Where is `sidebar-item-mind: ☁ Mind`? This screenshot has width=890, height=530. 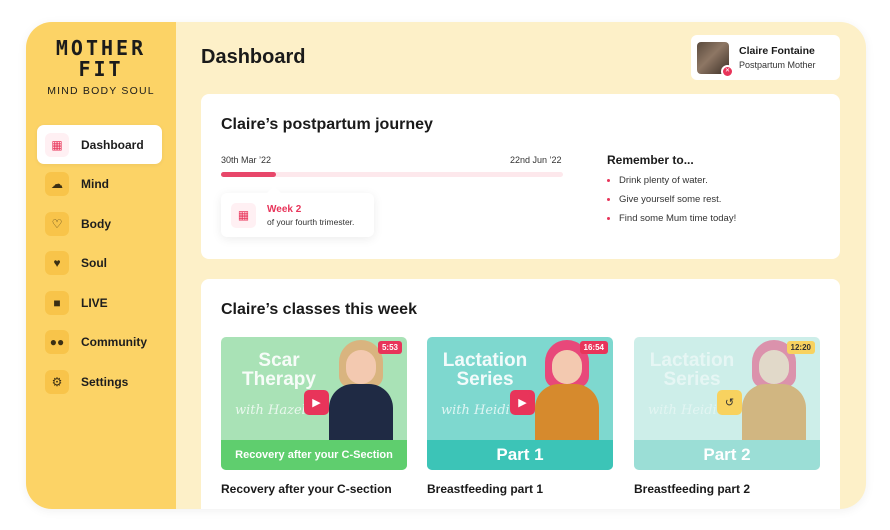 sidebar-item-mind: ☁ Mind is located at coordinates (99, 184).